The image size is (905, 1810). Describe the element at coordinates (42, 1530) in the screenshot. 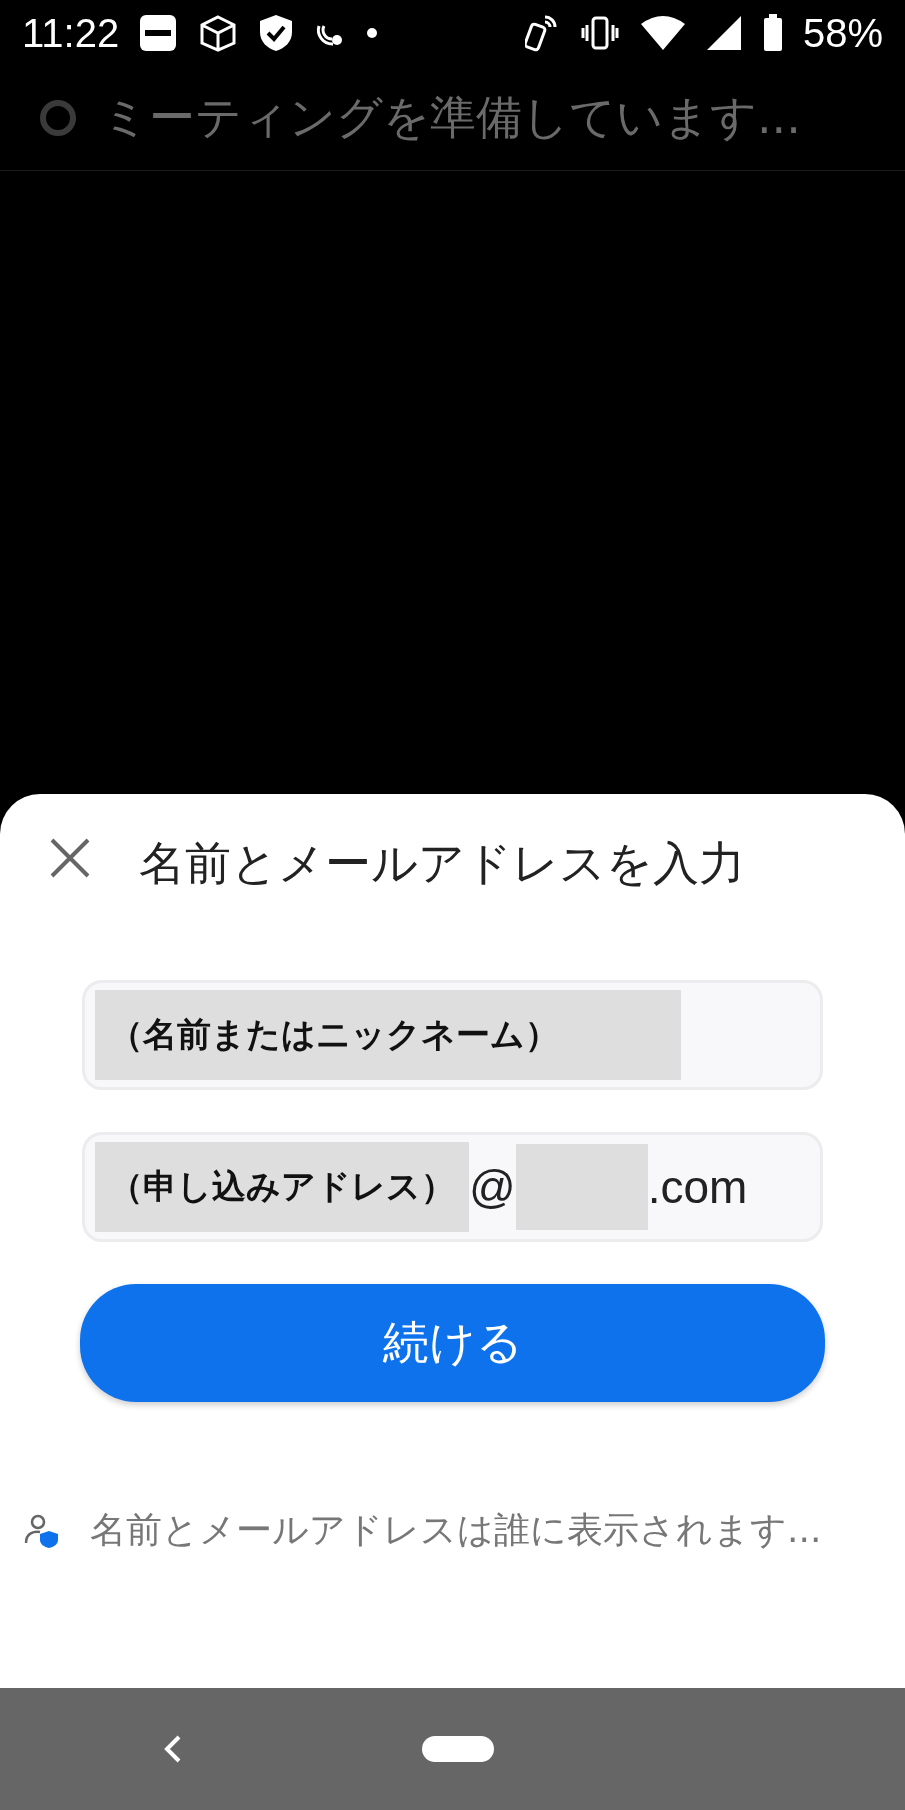

I see `user-shield-icon` at that location.